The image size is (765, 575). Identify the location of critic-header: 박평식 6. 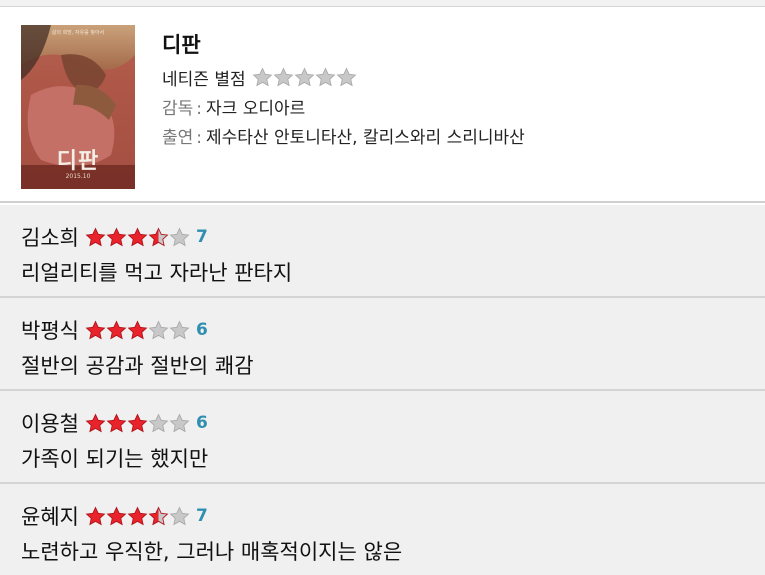
(114, 330).